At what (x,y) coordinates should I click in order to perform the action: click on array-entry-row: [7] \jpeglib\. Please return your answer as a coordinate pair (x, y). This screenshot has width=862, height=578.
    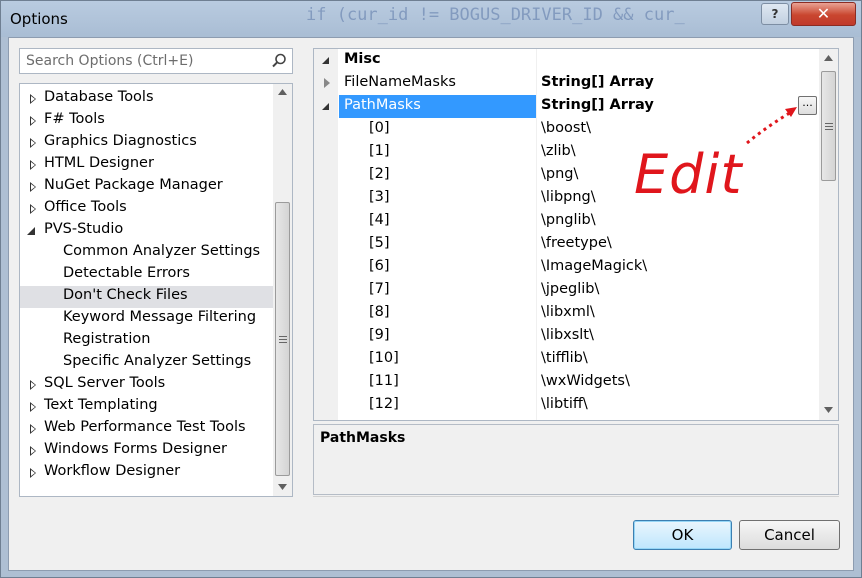
    Looking at the image, I should click on (566, 290).